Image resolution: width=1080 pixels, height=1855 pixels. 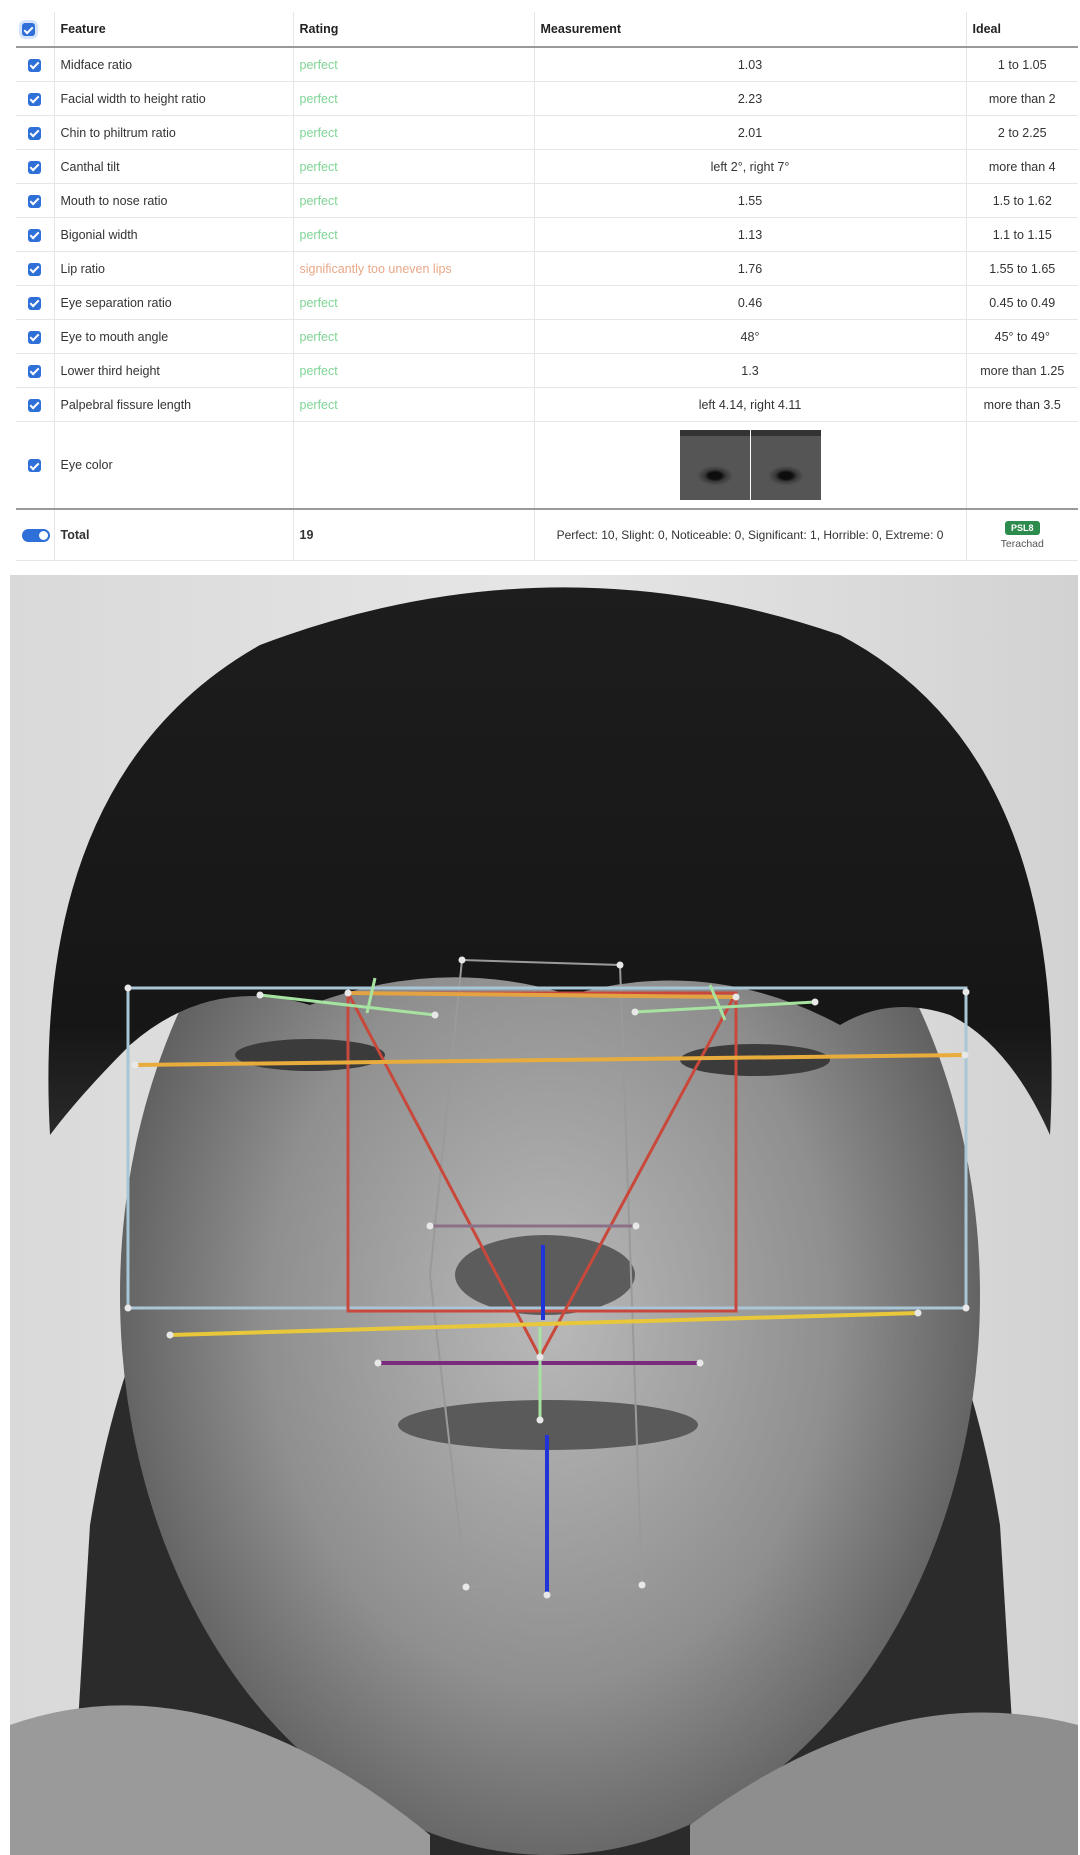 I want to click on ideal-cell: more than 1.25, so click(x=1022, y=370).